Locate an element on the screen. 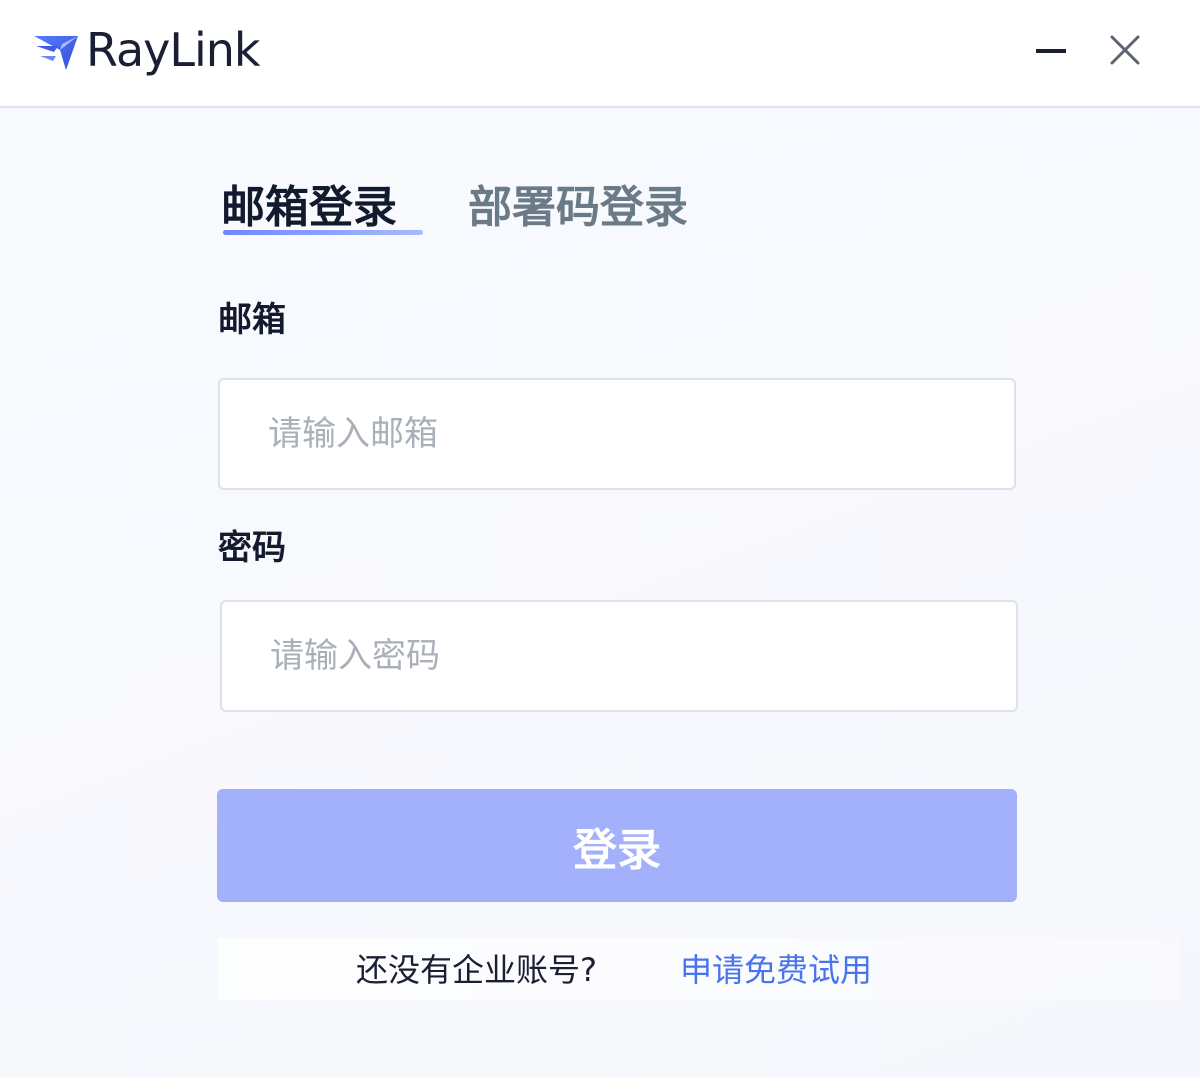 This screenshot has width=1200, height=1077. tab-deploy-code-login: 部署码登录 is located at coordinates (578, 208).